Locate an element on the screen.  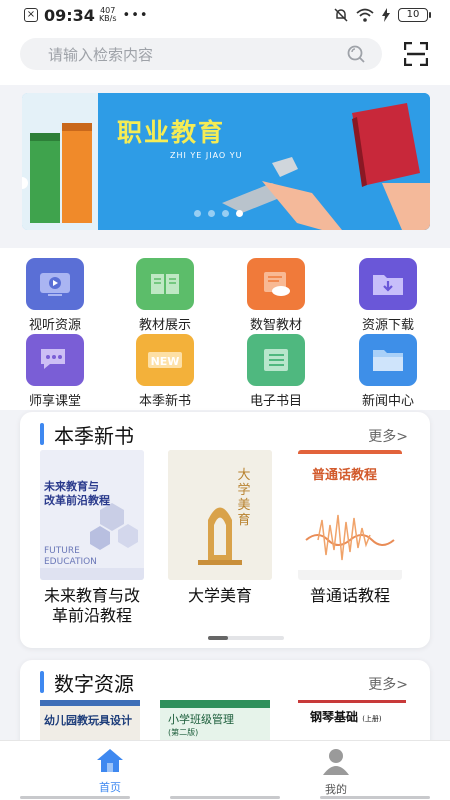
grid-item-download: 资源下载 is located at coordinates (388, 295).